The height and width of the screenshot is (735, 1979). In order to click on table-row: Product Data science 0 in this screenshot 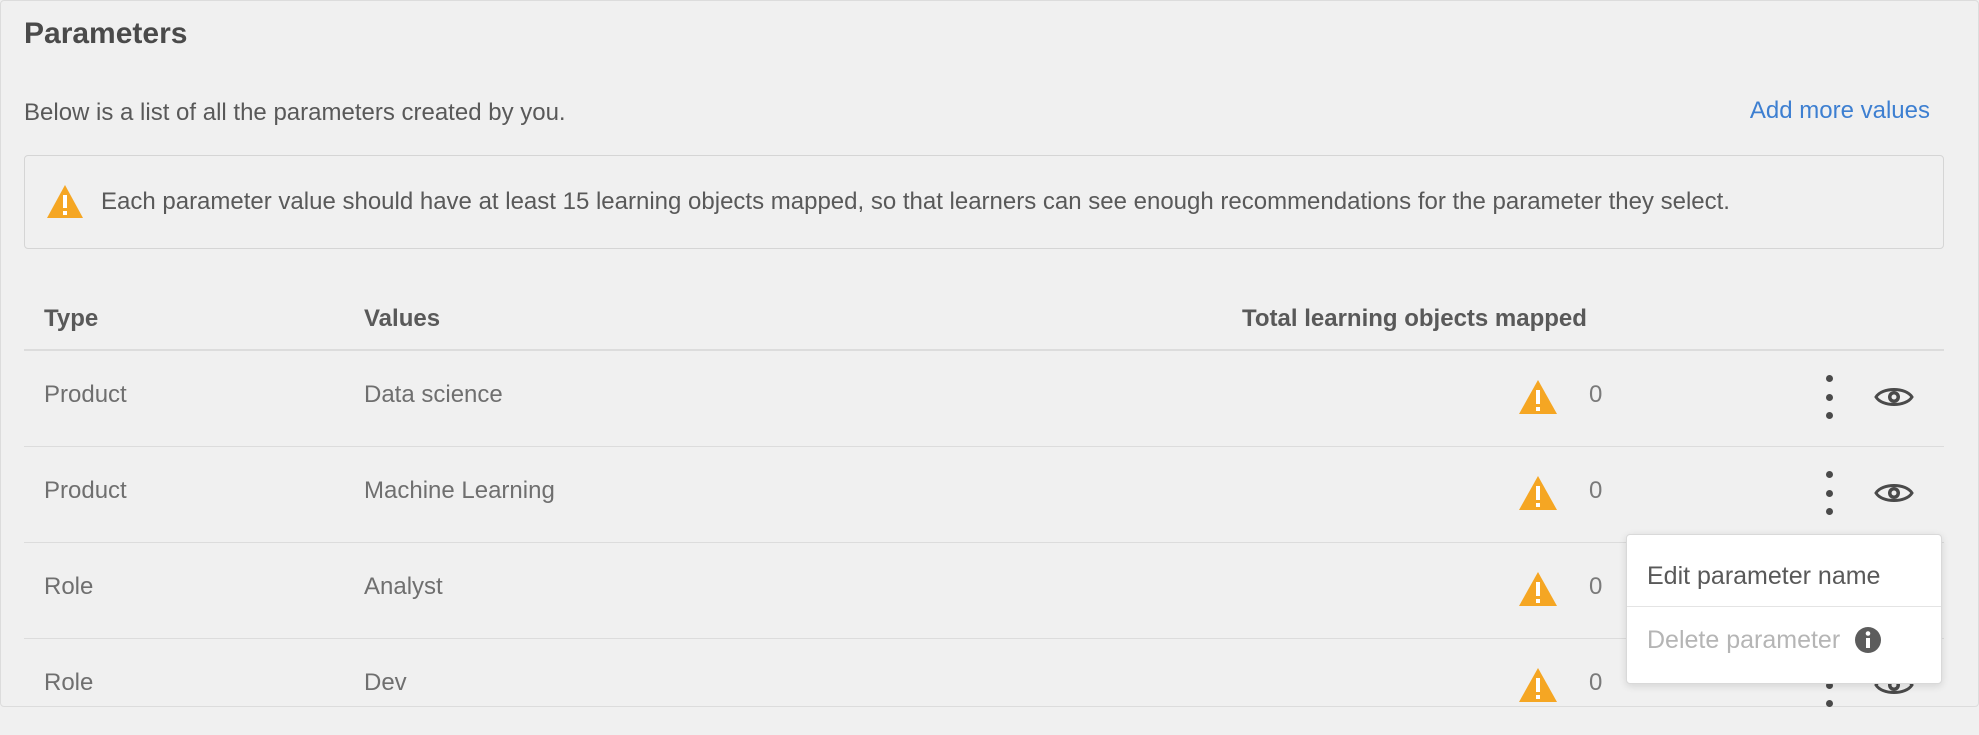, I will do `click(984, 399)`.